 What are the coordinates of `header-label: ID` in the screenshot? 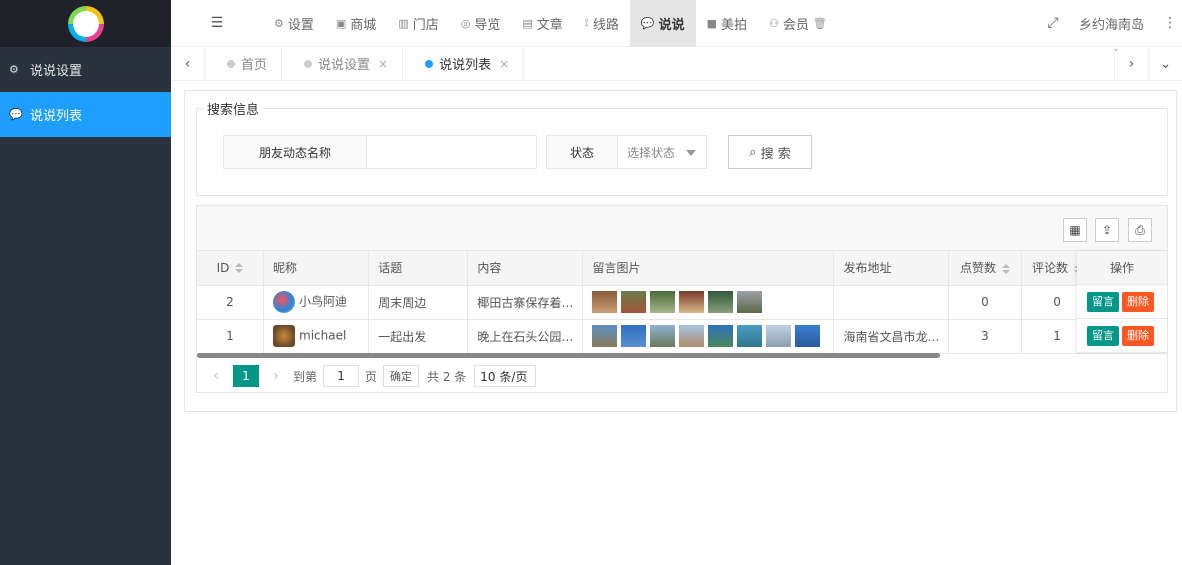 It's located at (223, 267).